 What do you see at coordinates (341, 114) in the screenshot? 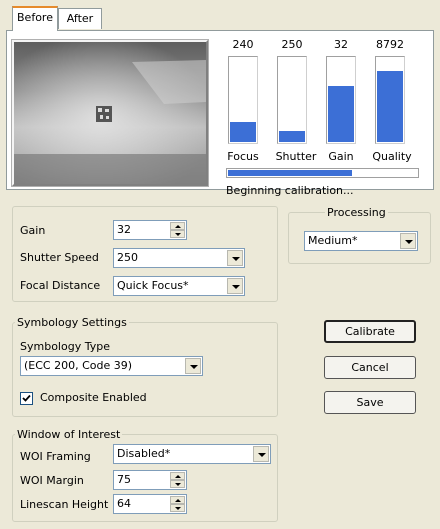
I see `gain-meter-fill` at bounding box center [341, 114].